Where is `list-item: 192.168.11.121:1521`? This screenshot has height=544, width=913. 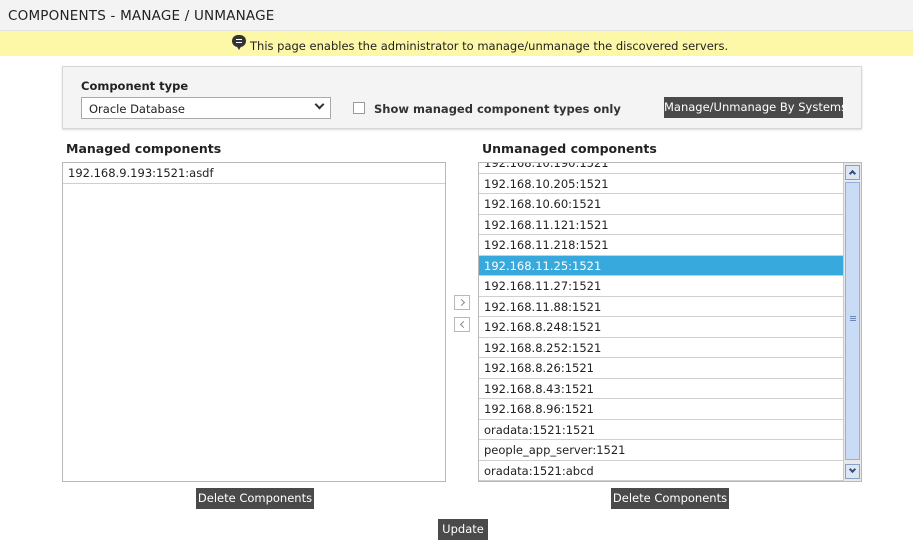
list-item: 192.168.11.121:1521 is located at coordinates (661, 225).